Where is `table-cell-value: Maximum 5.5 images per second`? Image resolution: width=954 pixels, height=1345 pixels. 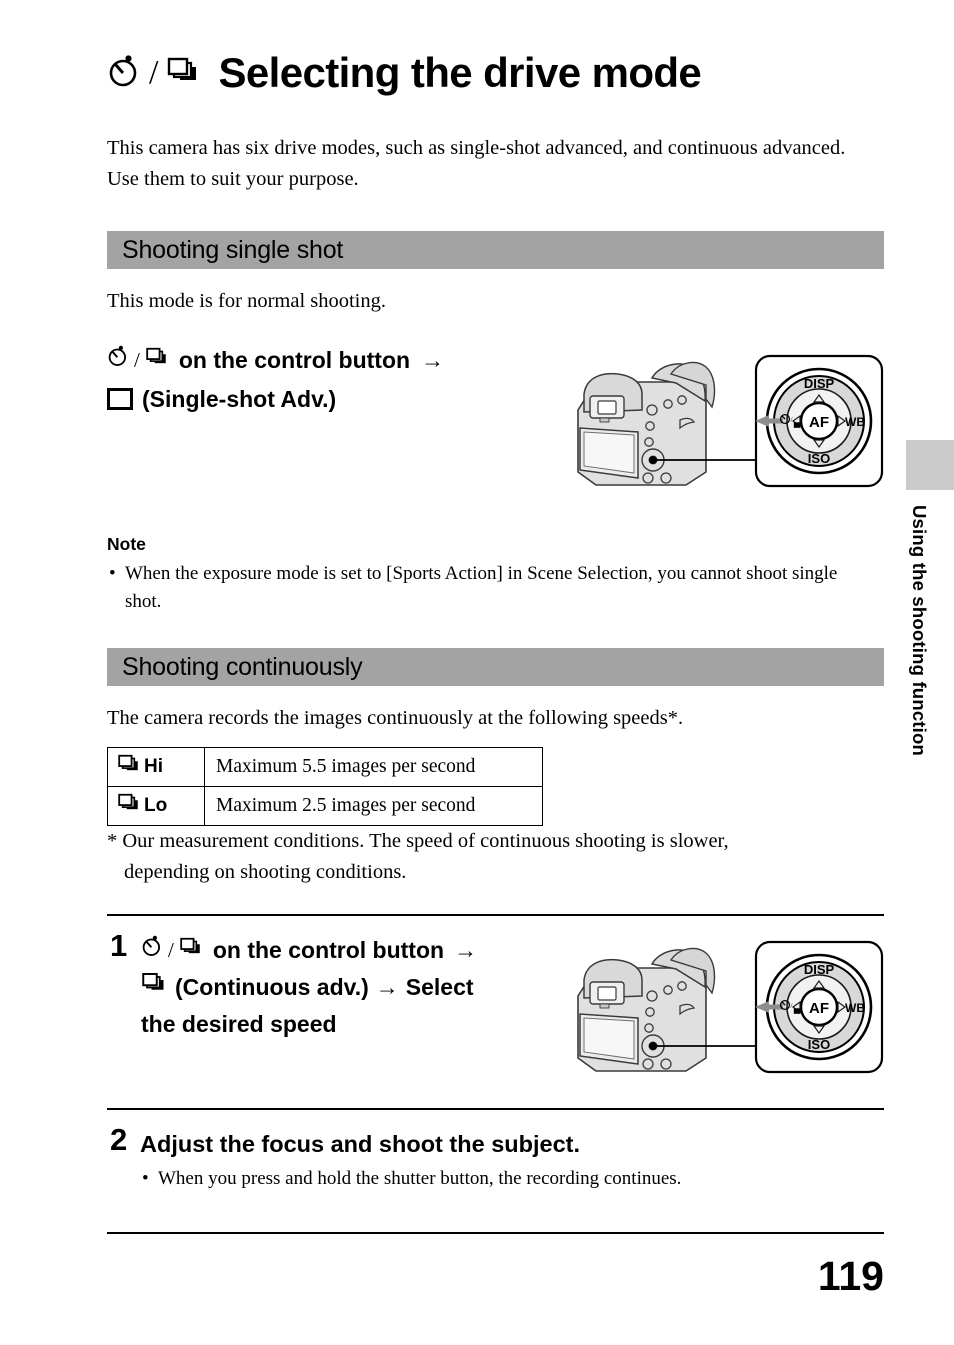 table-cell-value: Maximum 5.5 images per second is located at coordinates (373, 767).